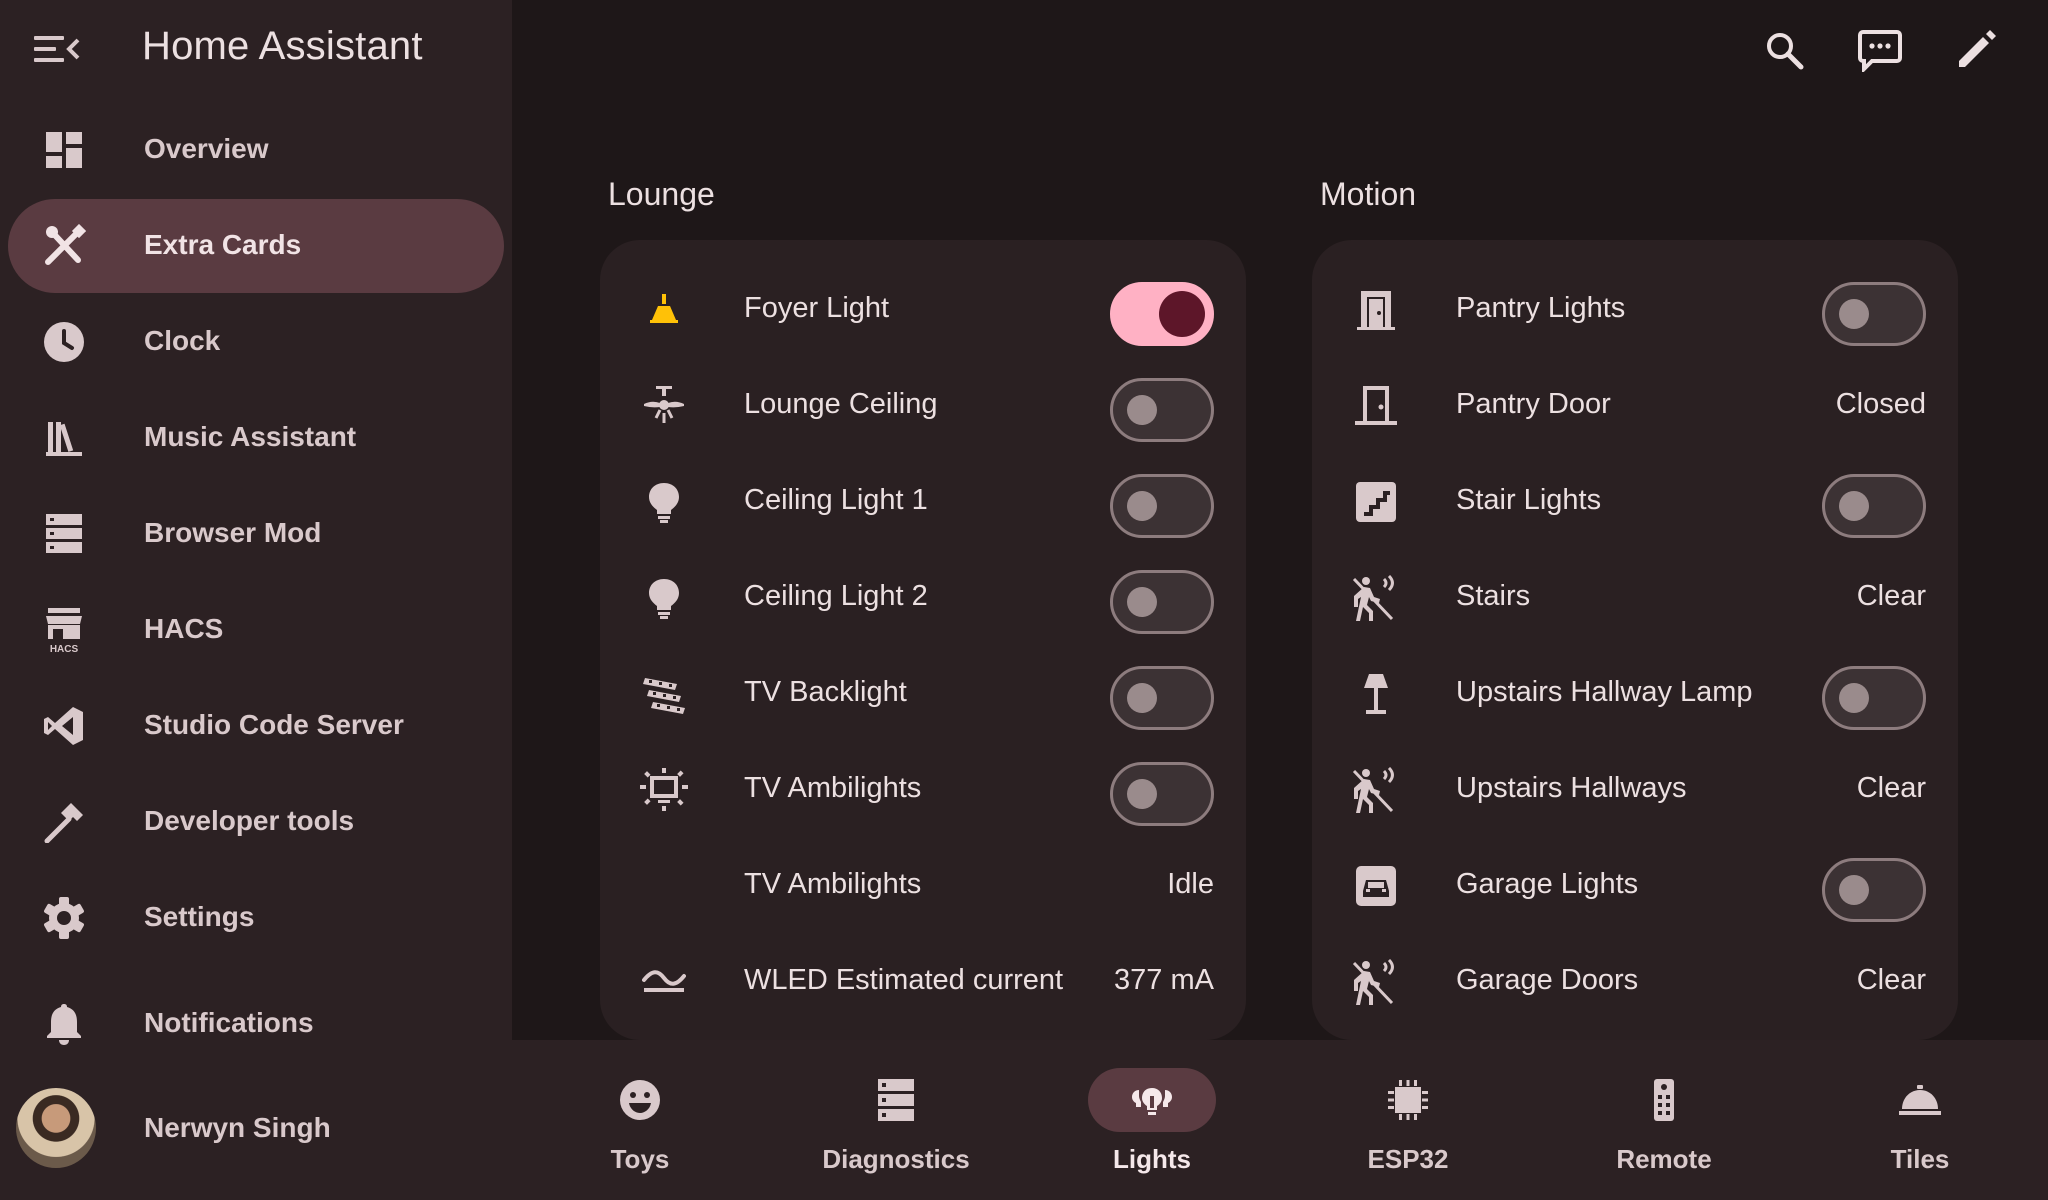  Describe the element at coordinates (1635, 598) in the screenshot. I see `entity-row: Stairs Clear` at that location.